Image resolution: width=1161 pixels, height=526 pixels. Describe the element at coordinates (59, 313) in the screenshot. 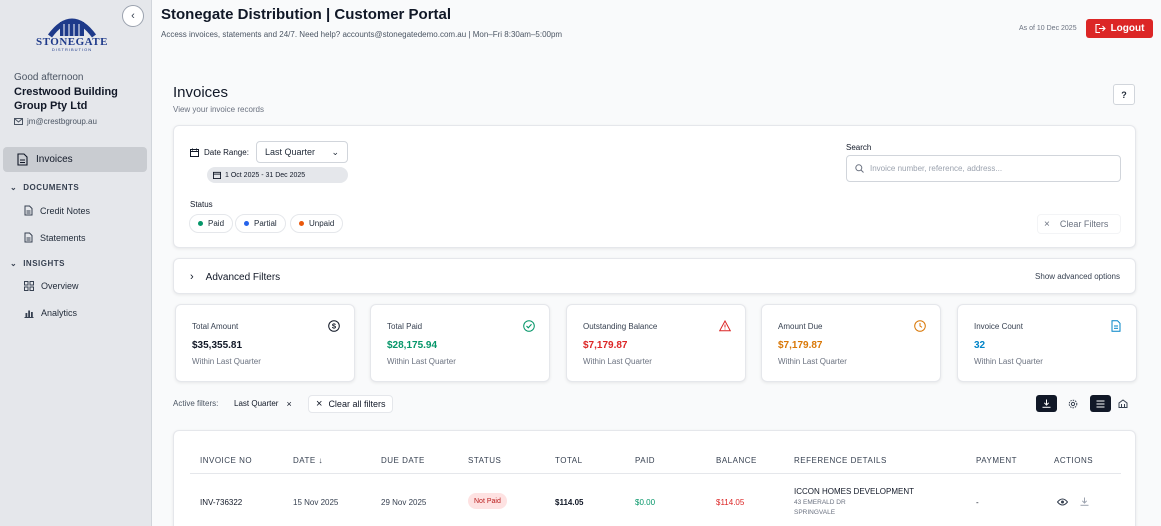

I see `sidebar-item-label: Analytics` at that location.